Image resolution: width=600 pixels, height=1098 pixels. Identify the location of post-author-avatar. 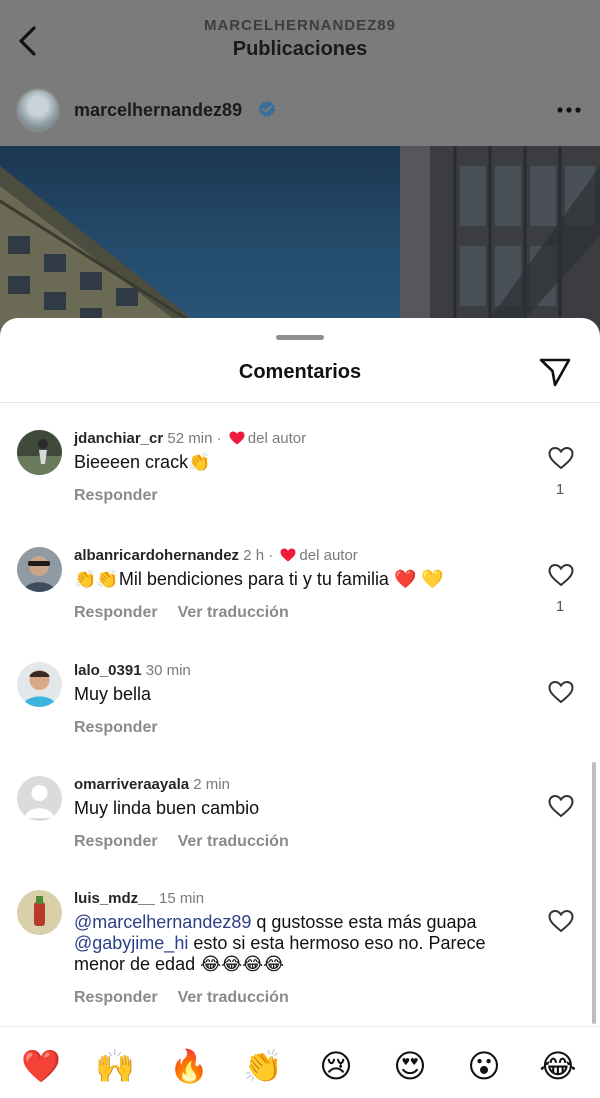
(38, 110).